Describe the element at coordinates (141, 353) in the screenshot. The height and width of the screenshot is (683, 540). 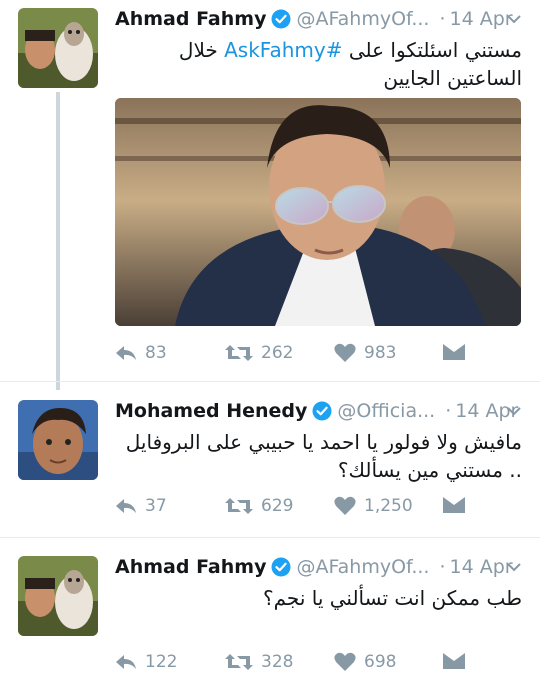
I see `reply-button: 83` at that location.